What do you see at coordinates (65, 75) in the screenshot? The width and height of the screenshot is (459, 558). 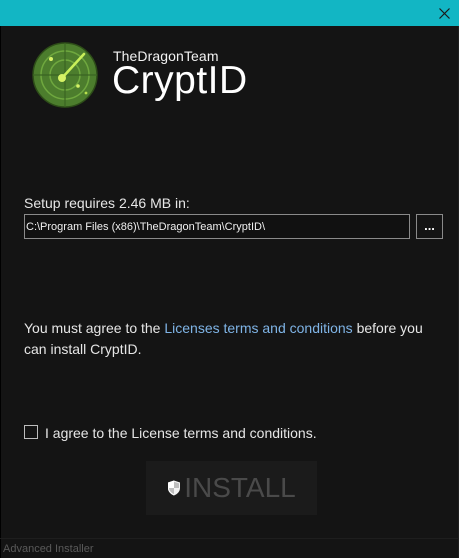 I see `radar-logo-icon` at bounding box center [65, 75].